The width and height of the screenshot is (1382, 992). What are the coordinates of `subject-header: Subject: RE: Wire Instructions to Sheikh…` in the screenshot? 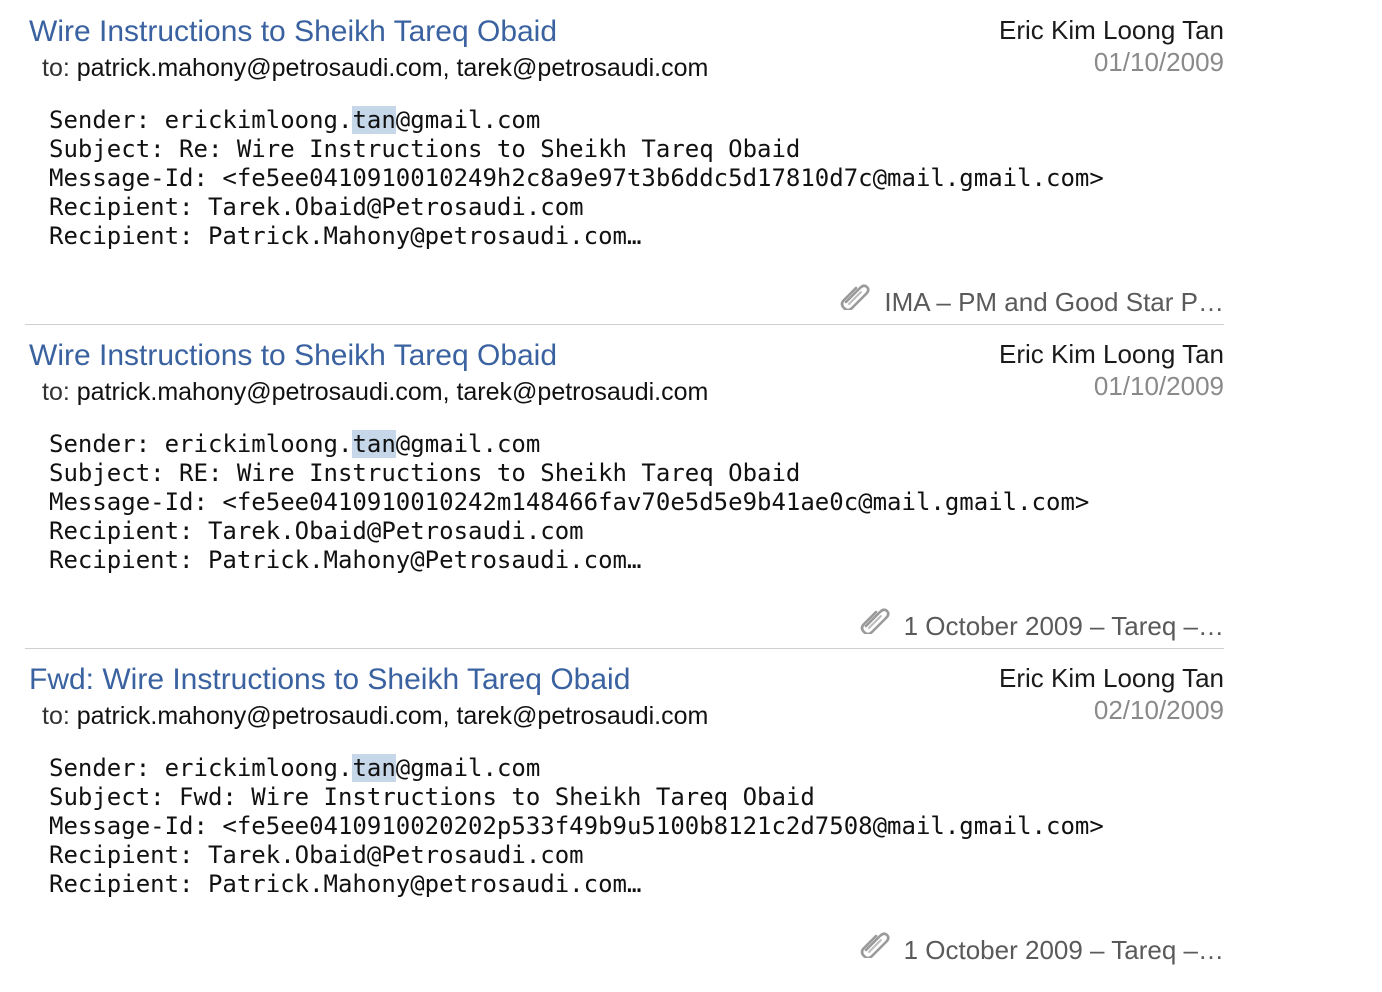 It's located at (425, 473).